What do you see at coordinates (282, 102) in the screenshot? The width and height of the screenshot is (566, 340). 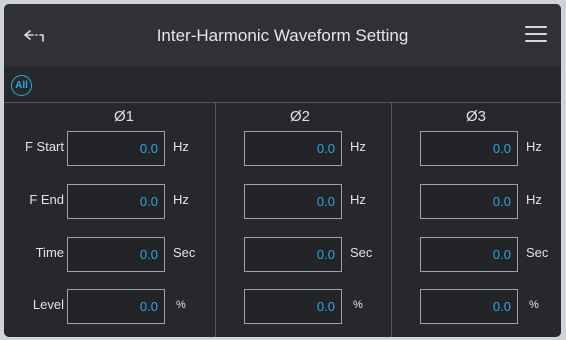 I see `divider` at bounding box center [282, 102].